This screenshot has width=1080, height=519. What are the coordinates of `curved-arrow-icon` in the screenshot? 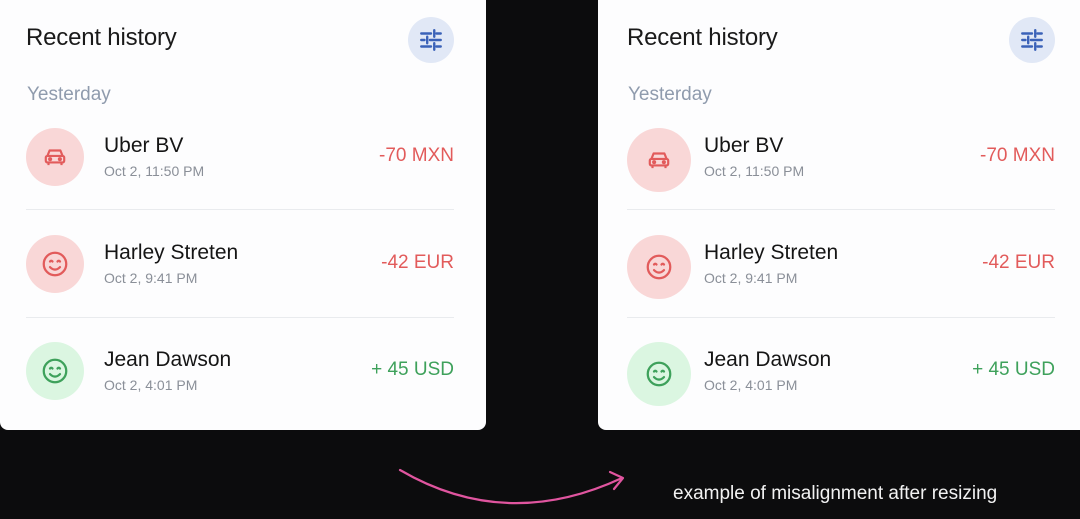 It's located at (511, 486).